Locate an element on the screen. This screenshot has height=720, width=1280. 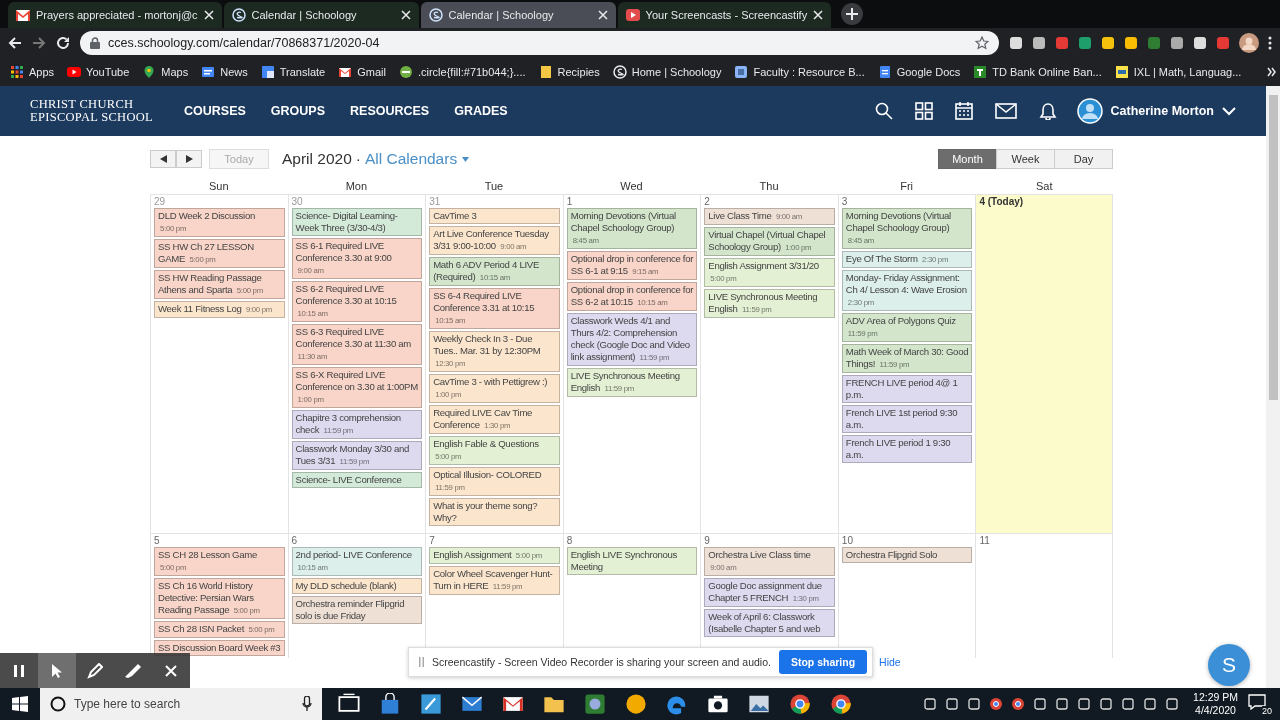
next-button is located at coordinates (189, 159).